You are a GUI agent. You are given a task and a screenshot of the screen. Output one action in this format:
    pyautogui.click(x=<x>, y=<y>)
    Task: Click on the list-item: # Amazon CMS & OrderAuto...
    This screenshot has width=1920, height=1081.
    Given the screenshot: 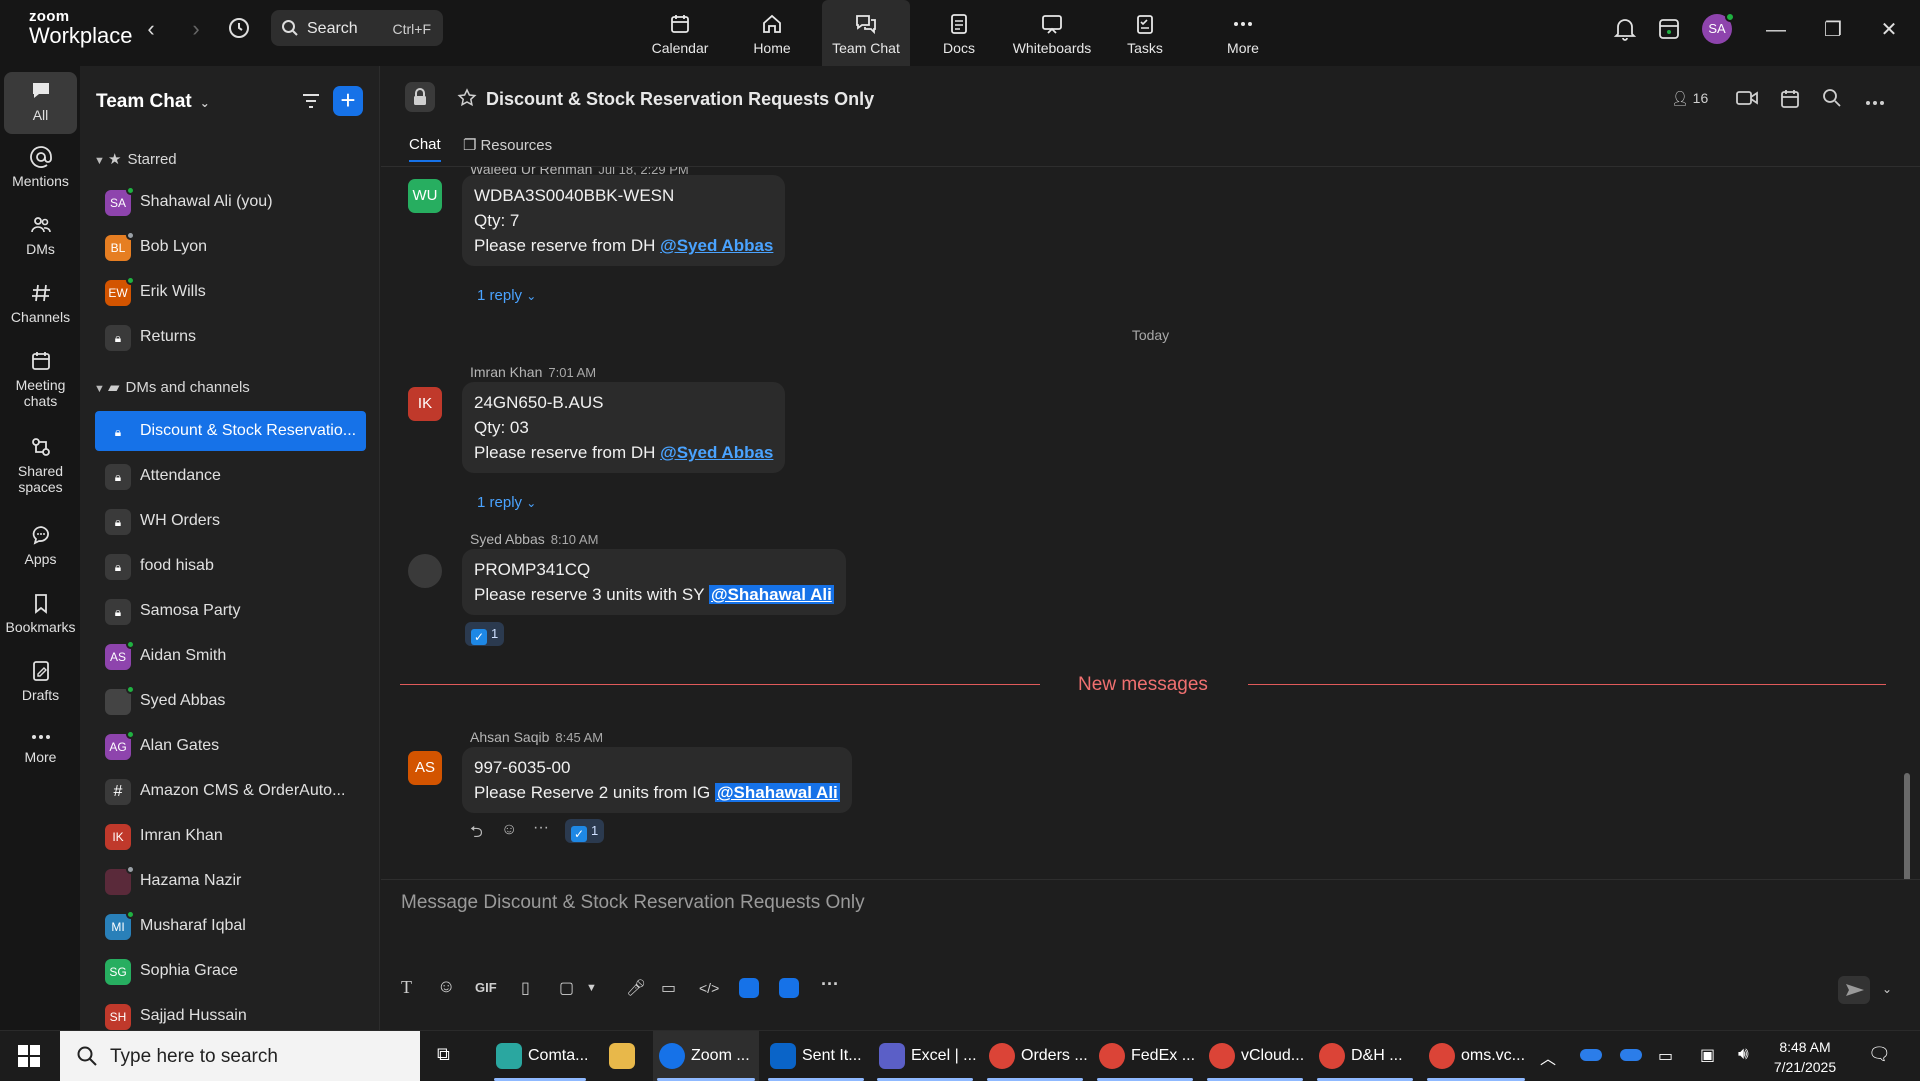 What is the action you would take?
    pyautogui.click(x=230, y=791)
    